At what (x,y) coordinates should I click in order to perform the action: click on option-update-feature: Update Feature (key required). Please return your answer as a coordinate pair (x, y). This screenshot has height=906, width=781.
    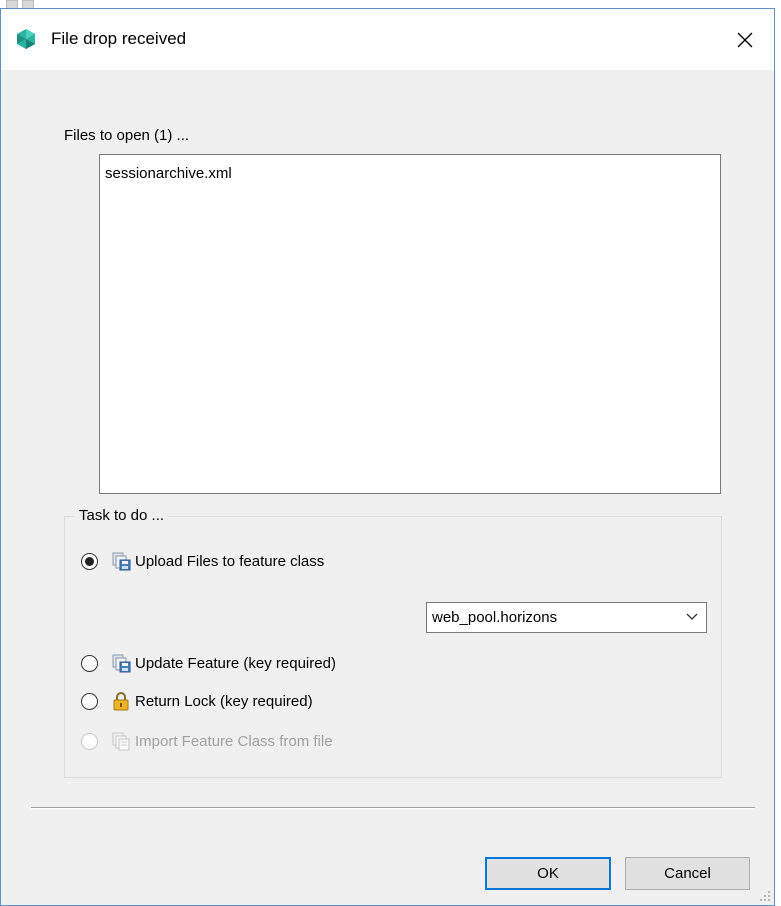
    Looking at the image, I should click on (208, 663).